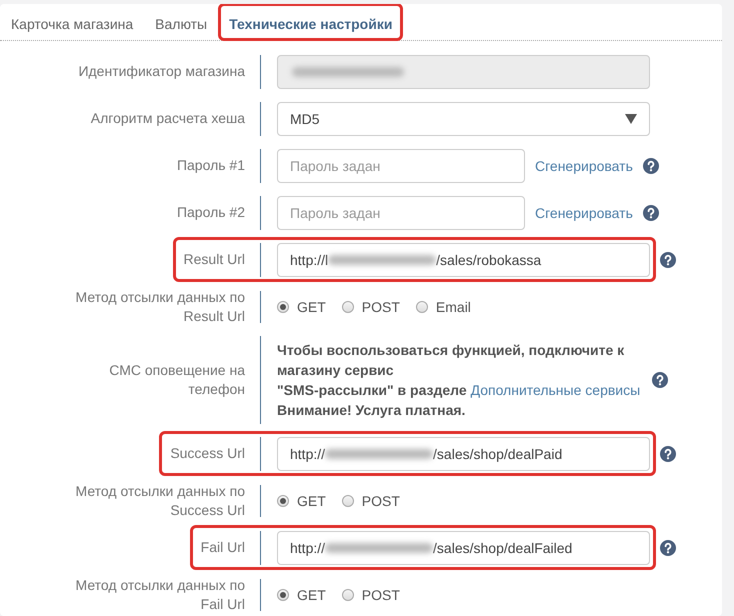 The height and width of the screenshot is (616, 734). I want to click on field-label: Метод отсылки данных по Fail Url, so click(160, 594).